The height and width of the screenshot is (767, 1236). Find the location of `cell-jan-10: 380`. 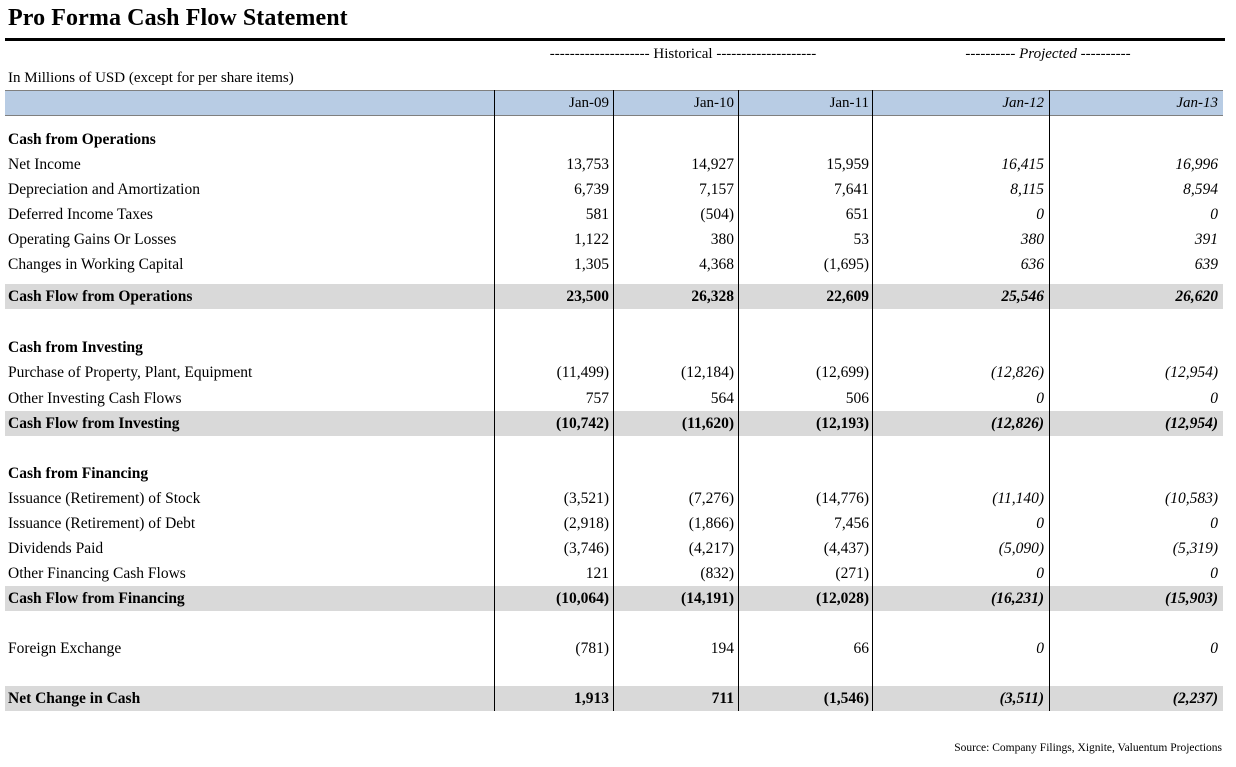

cell-jan-10: 380 is located at coordinates (722, 239).